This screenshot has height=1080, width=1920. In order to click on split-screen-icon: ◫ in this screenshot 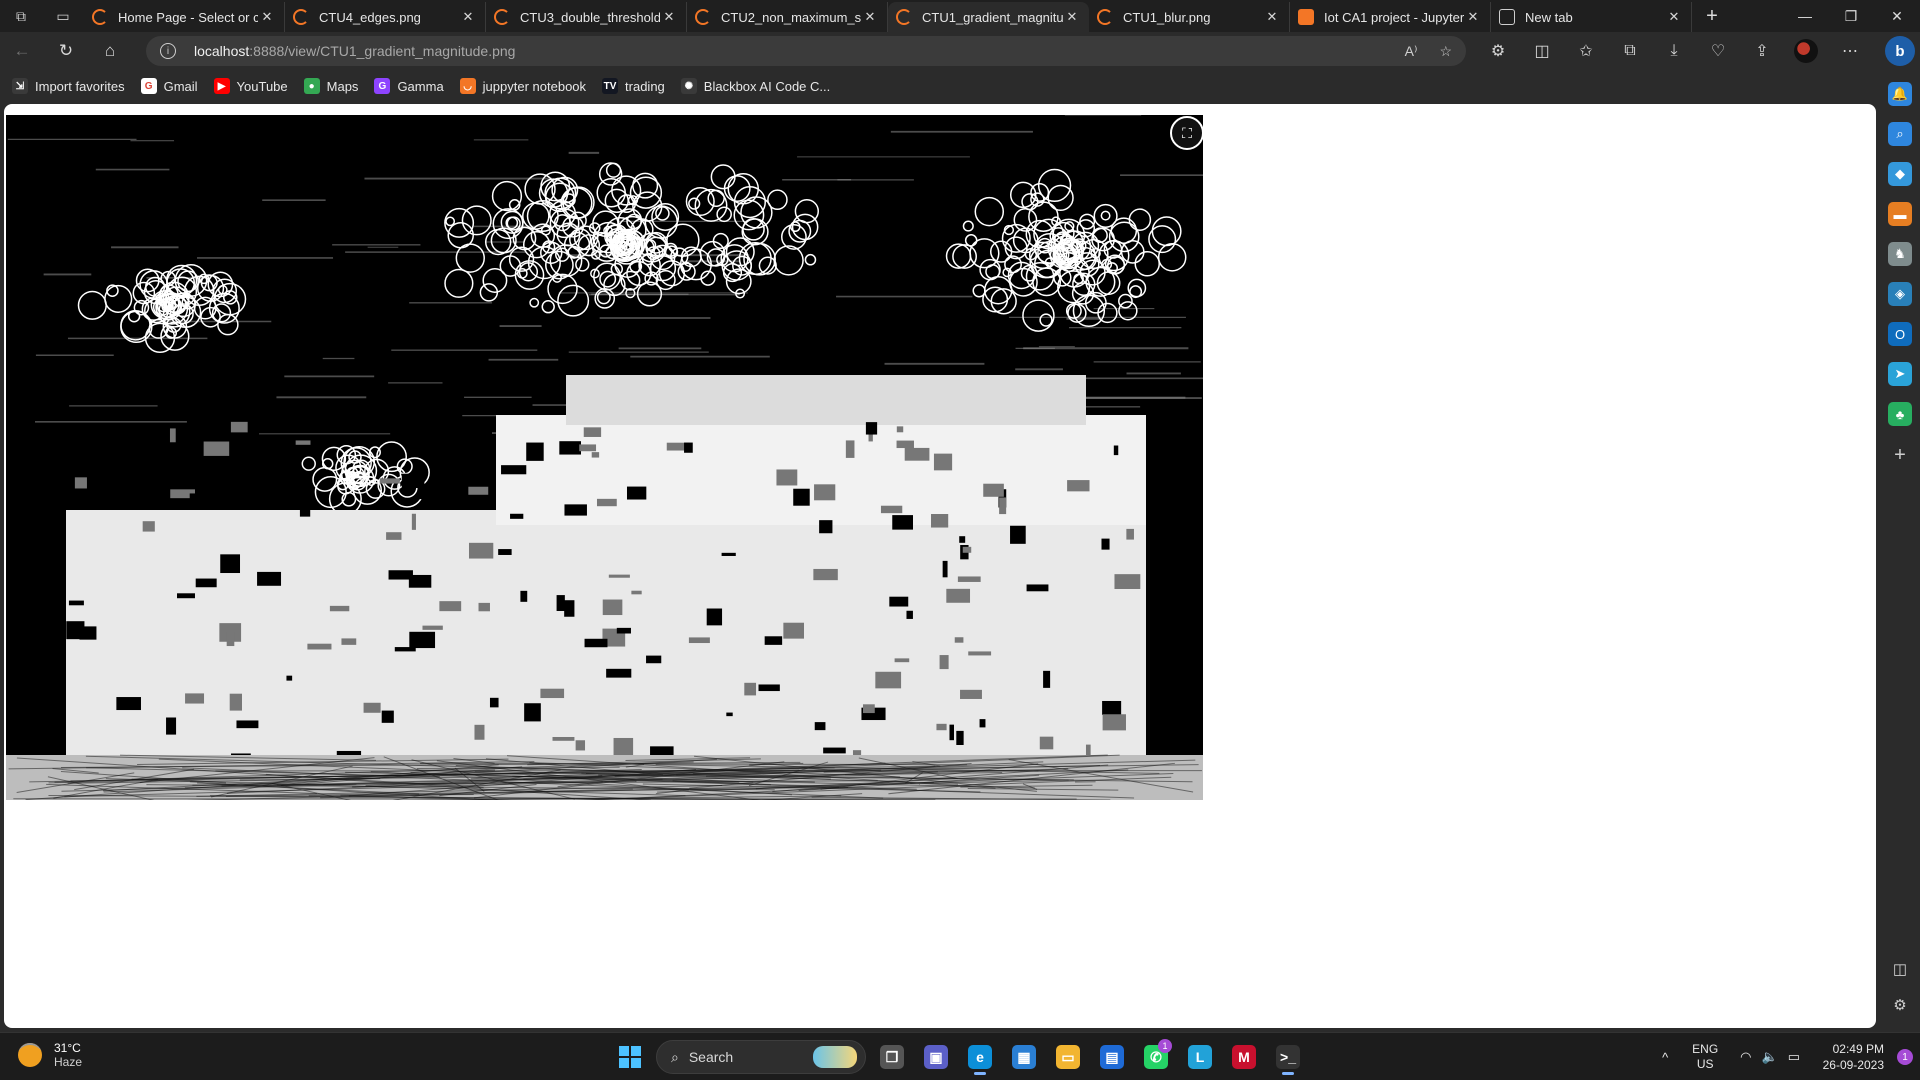, I will do `click(1542, 51)`.